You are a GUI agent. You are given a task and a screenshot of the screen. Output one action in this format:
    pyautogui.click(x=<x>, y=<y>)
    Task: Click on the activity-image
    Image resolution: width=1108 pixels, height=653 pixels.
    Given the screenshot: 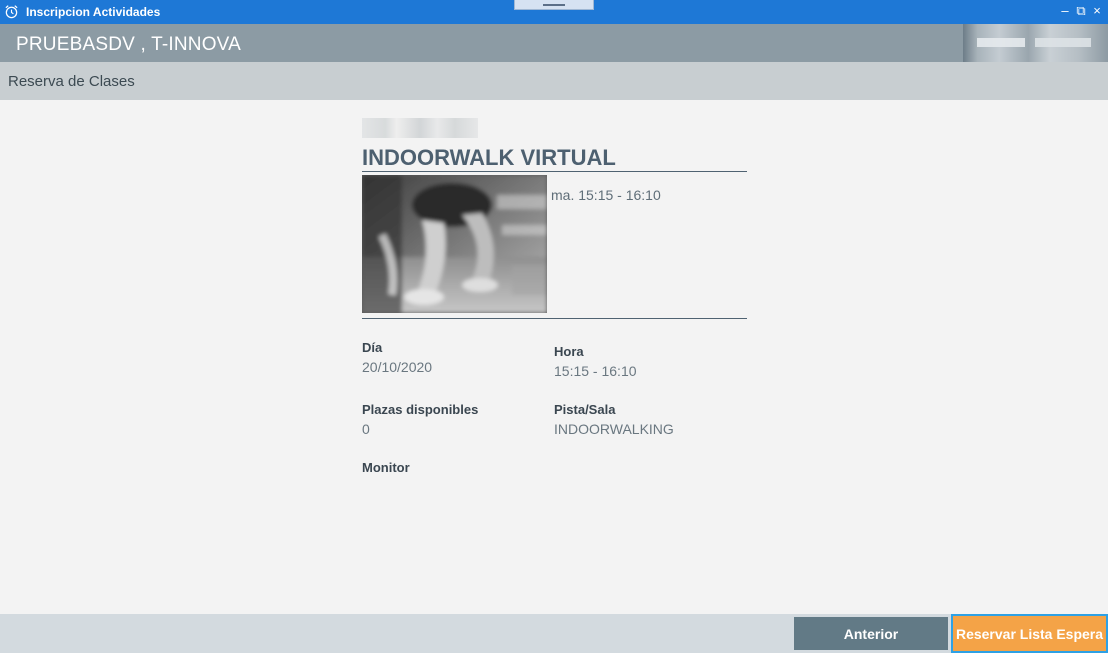 What is the action you would take?
    pyautogui.click(x=454, y=244)
    